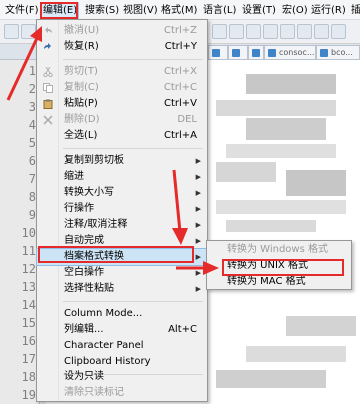 This screenshot has width=360, height=404. What do you see at coordinates (177, 201) in the screenshot?
I see `arrow-to-eol-conversion` at bounding box center [177, 201].